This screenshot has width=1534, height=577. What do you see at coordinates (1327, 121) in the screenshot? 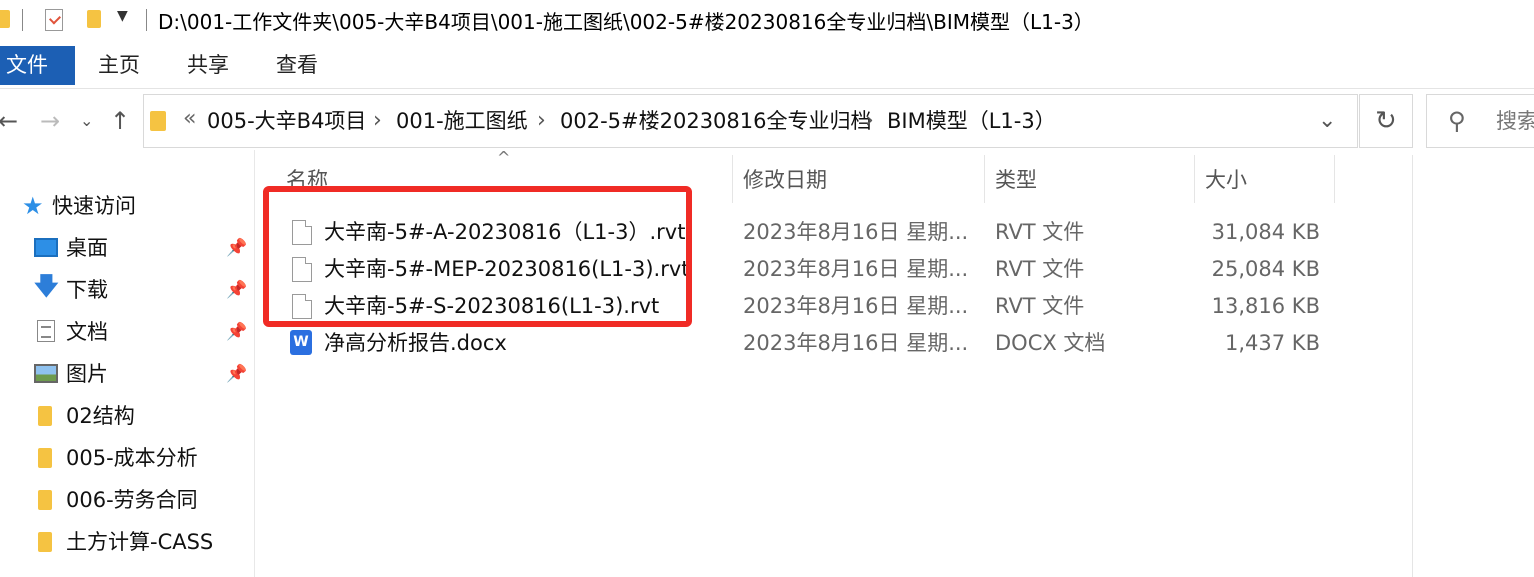
I see `address-dropdown-chevron-icon: ⌄` at bounding box center [1327, 121].